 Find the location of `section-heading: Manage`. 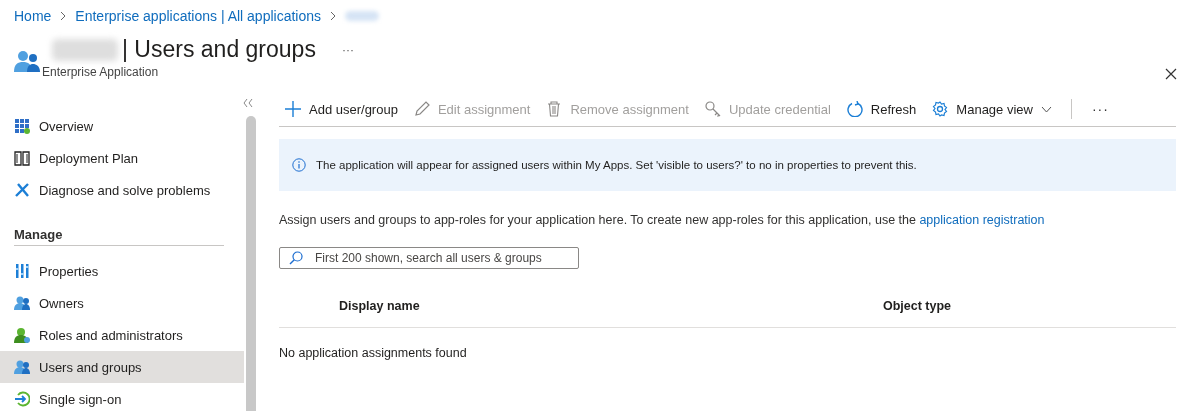

section-heading: Manage is located at coordinates (119, 229).